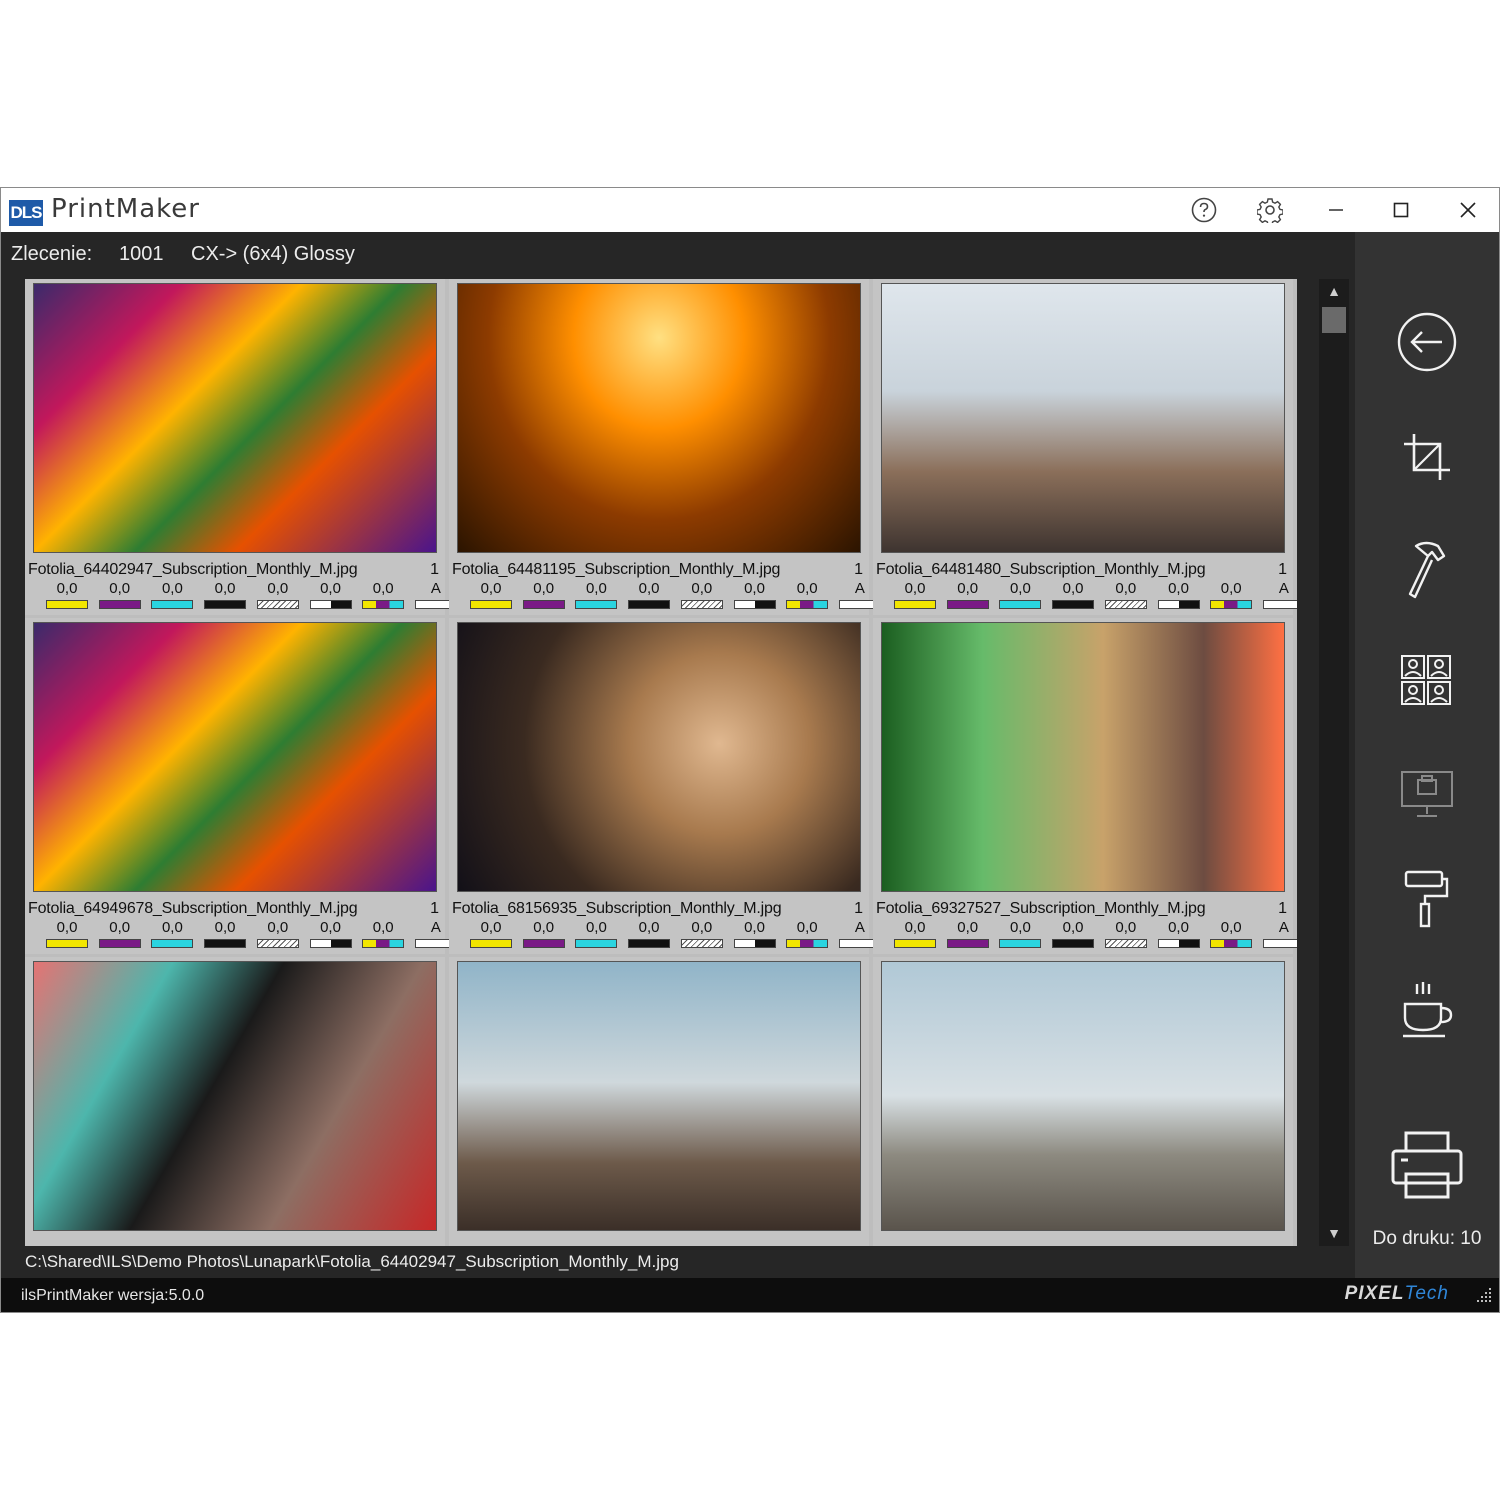  What do you see at coordinates (1334, 291) in the screenshot?
I see `scroll-up-arrow: ▲` at bounding box center [1334, 291].